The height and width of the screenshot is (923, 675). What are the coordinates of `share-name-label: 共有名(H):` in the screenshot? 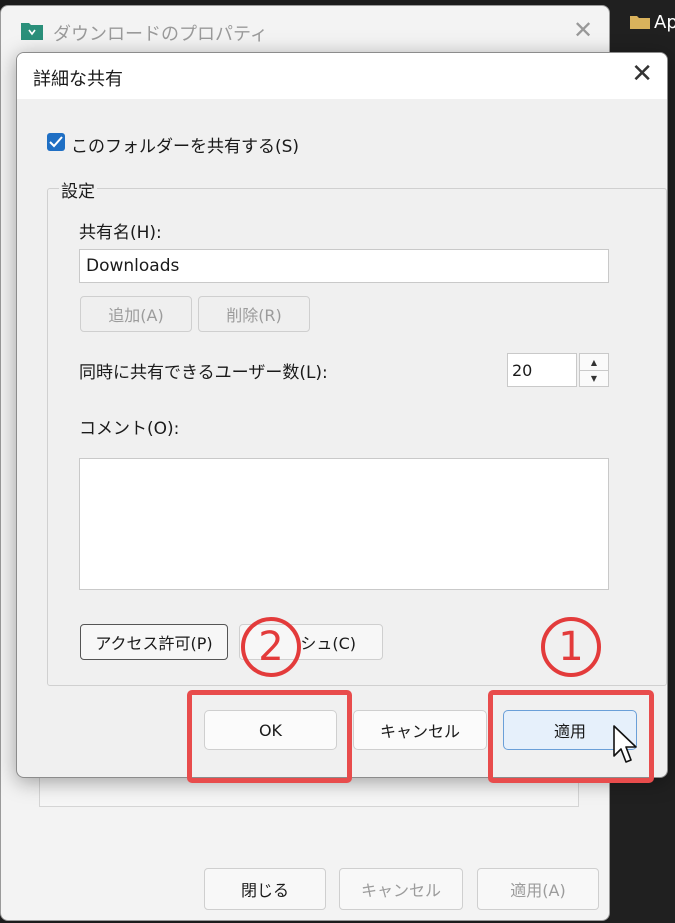 It's located at (120, 233).